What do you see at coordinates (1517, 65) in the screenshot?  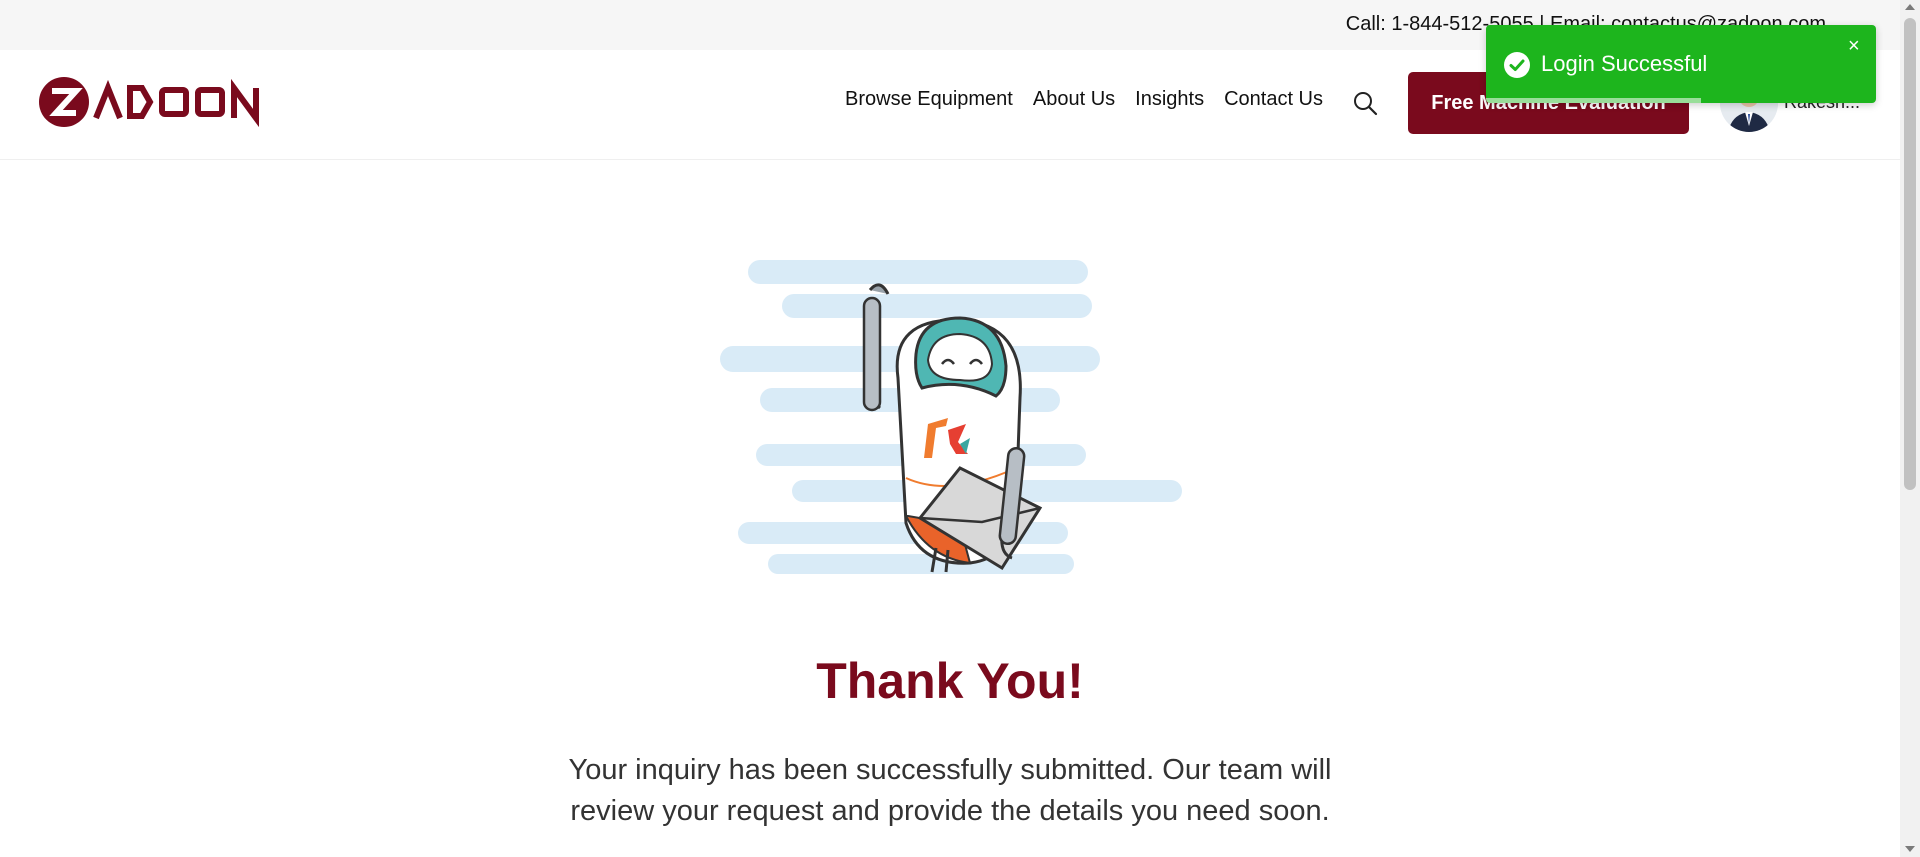 I see `check-circle-icon` at bounding box center [1517, 65].